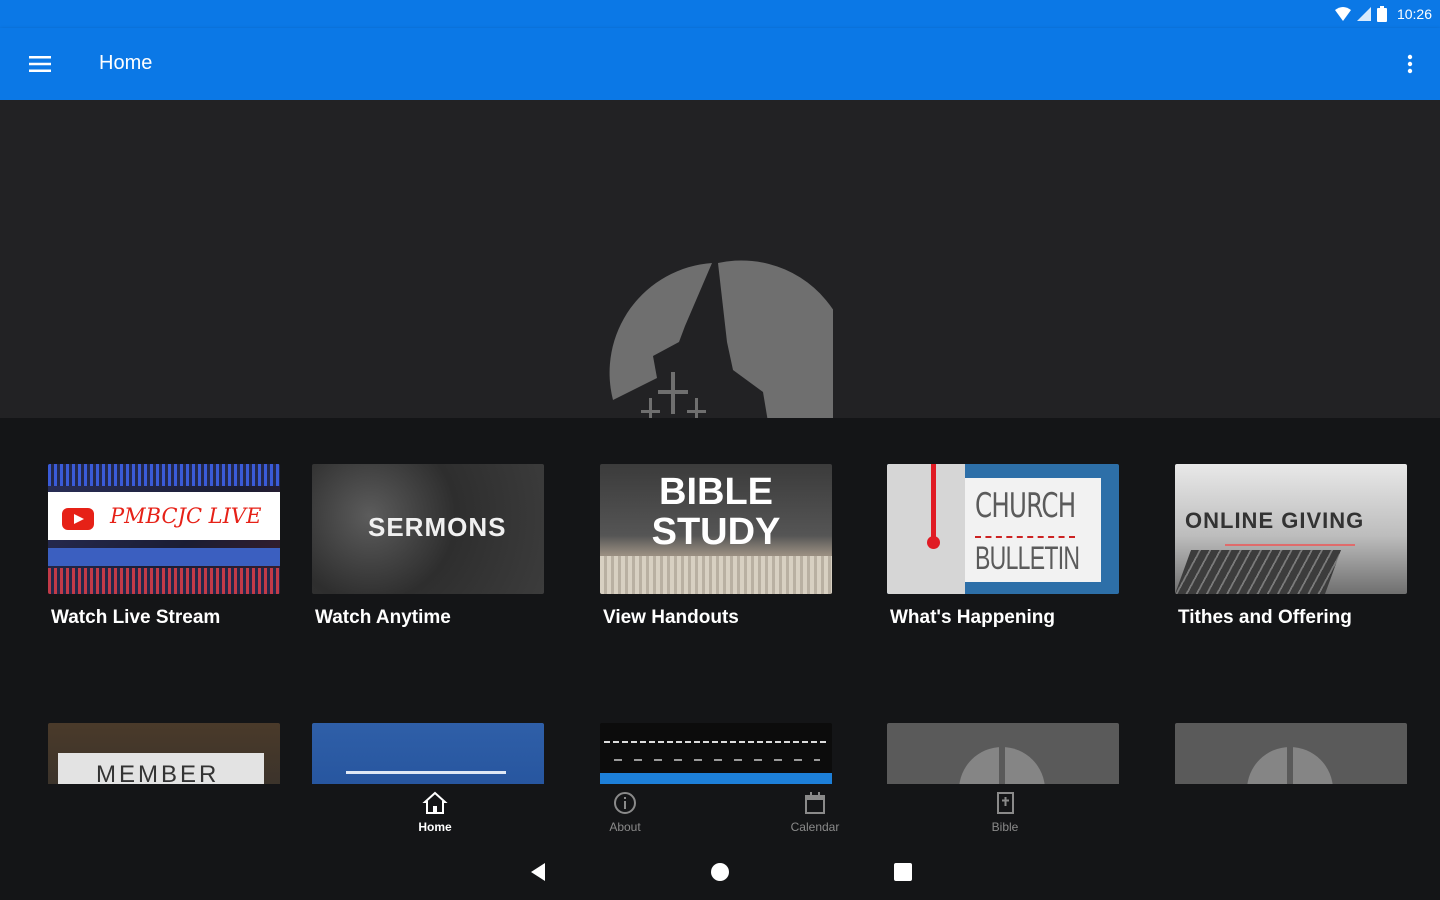 The image size is (1440, 900). Describe the element at coordinates (1027, 558) in the screenshot. I see `tile-art-text: BULLETIN` at that location.